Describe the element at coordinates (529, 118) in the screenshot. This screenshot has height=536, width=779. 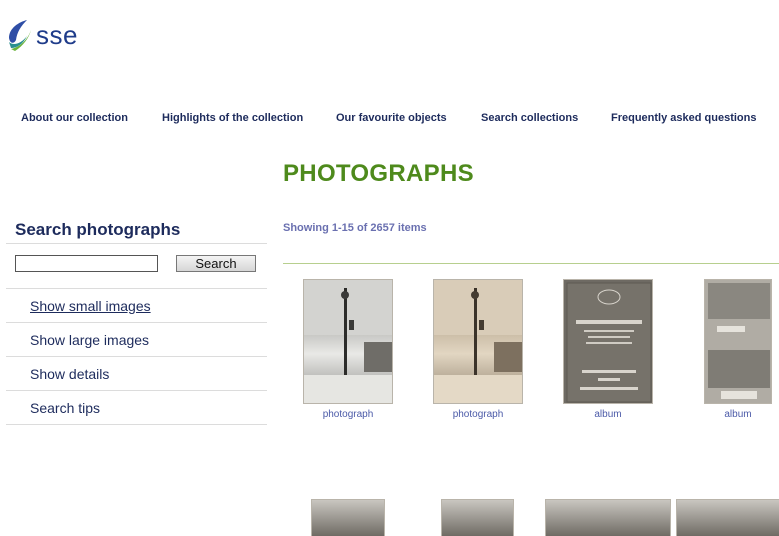
I see `nav-search-collections: Search collections` at that location.